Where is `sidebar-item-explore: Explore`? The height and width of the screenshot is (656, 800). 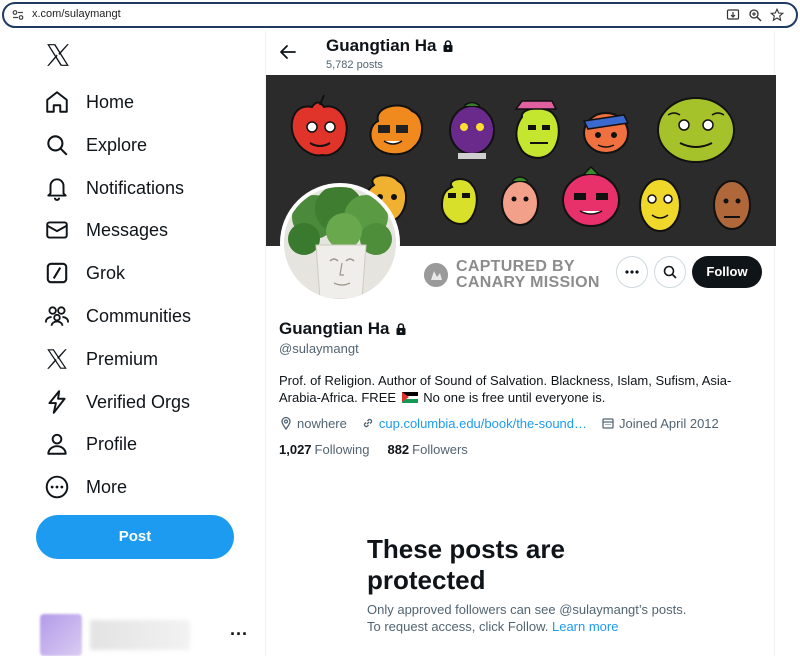
sidebar-item-explore: Explore is located at coordinates (95, 145).